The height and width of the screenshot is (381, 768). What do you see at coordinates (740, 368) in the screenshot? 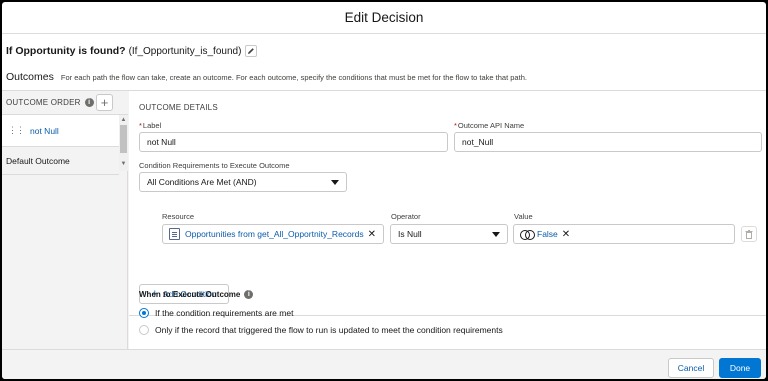
I see `done-button: Done` at bounding box center [740, 368].